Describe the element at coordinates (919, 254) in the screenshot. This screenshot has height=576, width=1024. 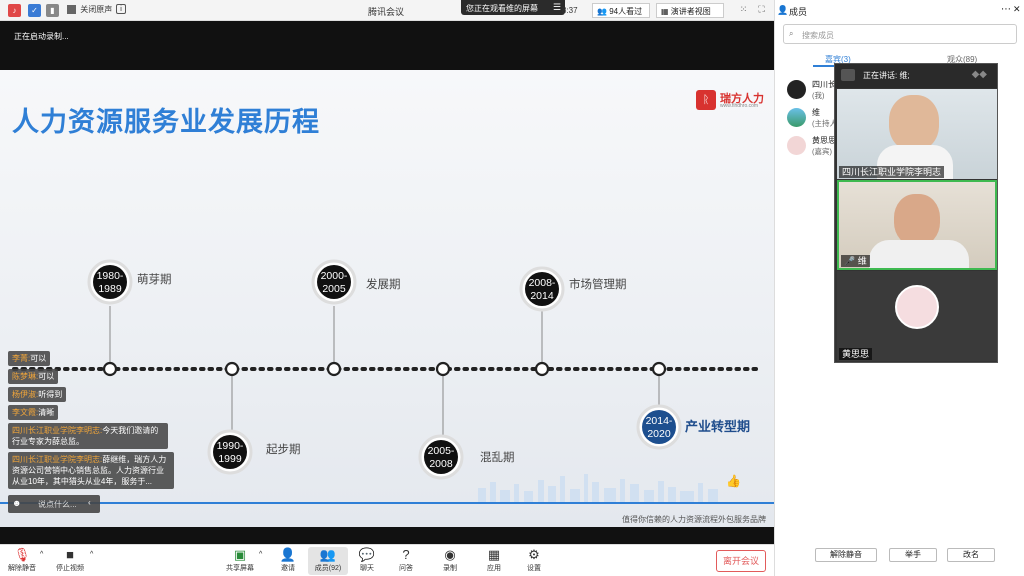
I see `person-shirt` at that location.